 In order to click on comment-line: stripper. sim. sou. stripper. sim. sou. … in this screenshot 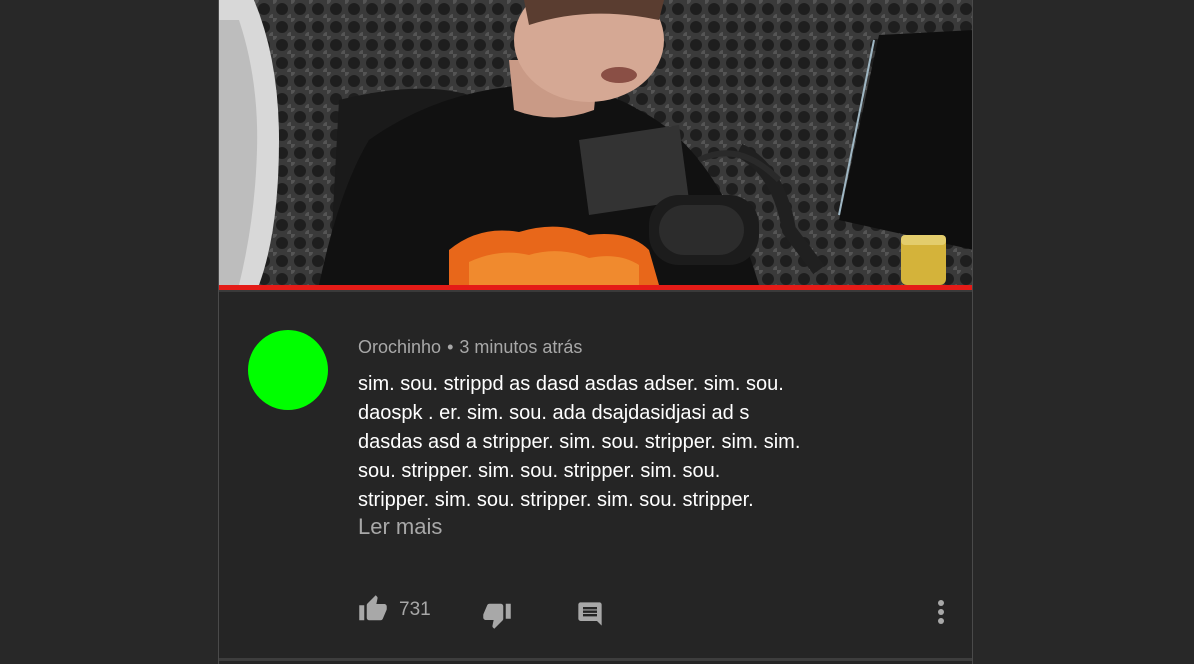, I will do `click(556, 500)`.